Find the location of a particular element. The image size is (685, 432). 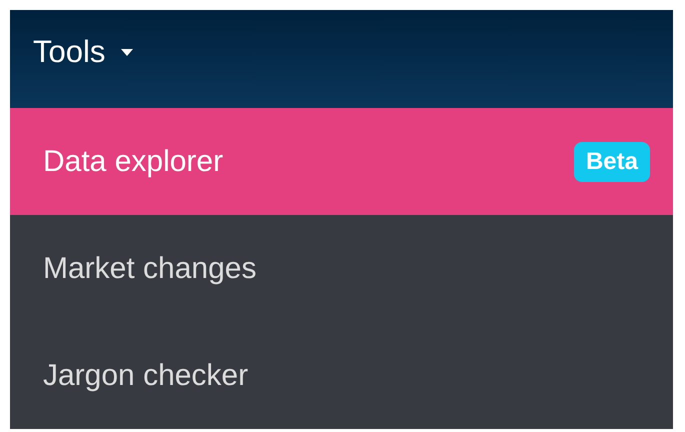

beta-badge: Beta is located at coordinates (612, 162).